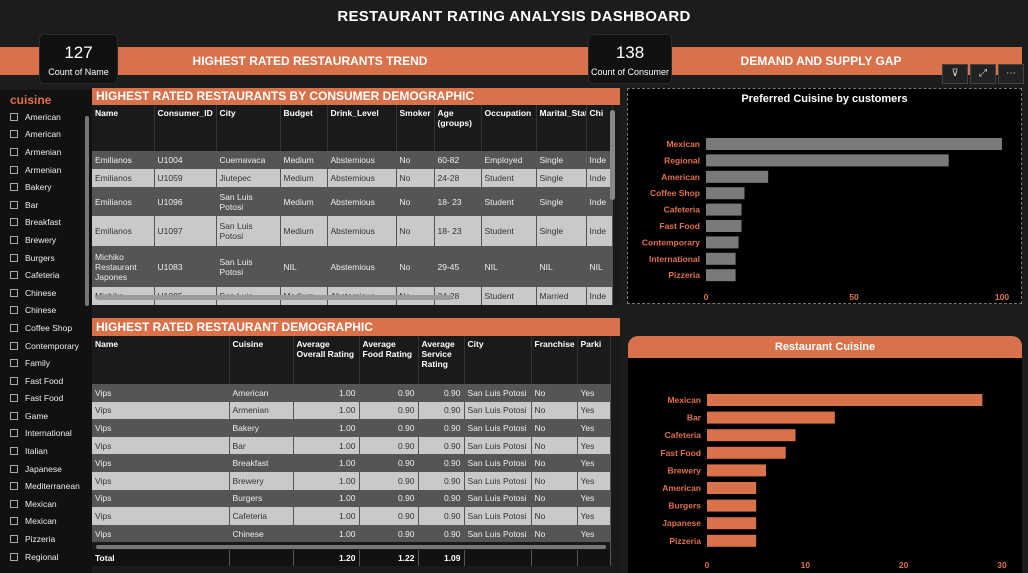 Image resolution: width=1028 pixels, height=573 pixels. I want to click on column-header: Occupation, so click(509, 128).